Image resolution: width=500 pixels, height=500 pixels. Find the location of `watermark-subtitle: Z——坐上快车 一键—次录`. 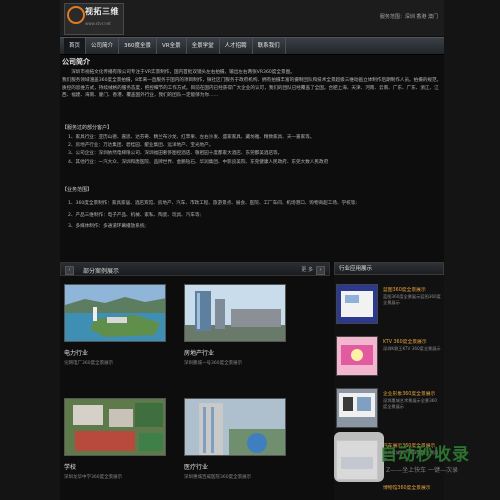

watermark-subtitle: Z——坐上快车 一键—次录 is located at coordinates (422, 470).